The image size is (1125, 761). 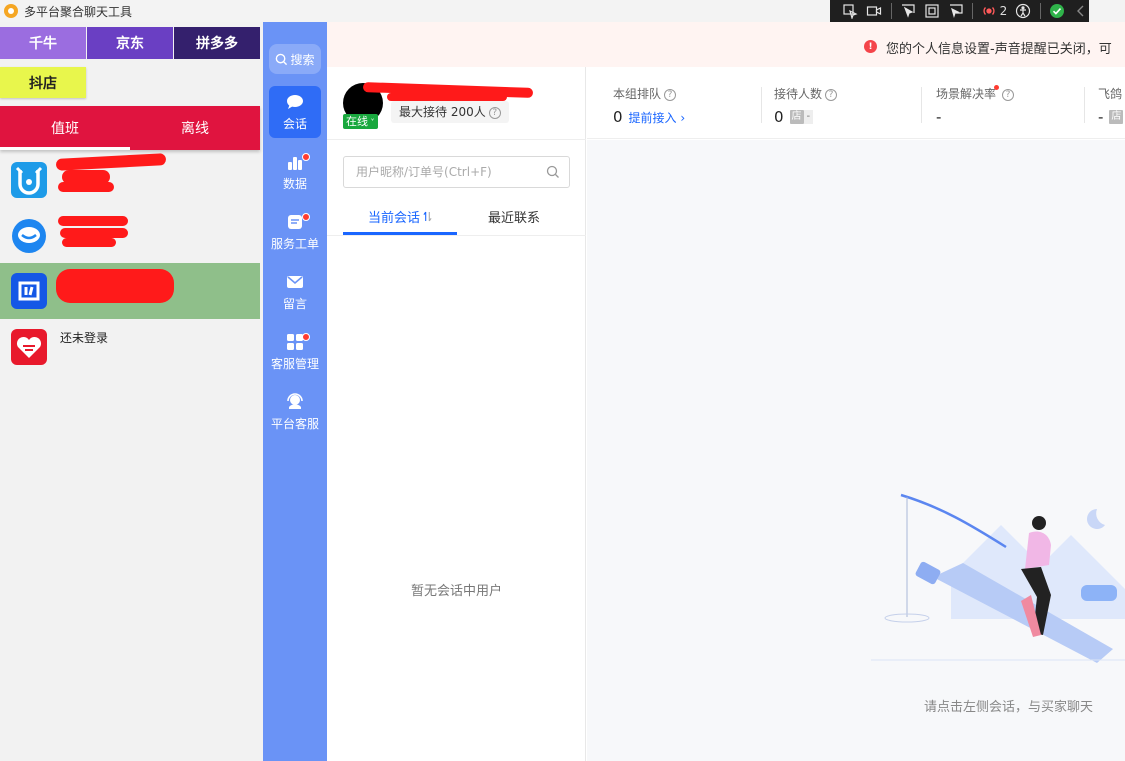 I want to click on offline-button: 离线, so click(x=195, y=128).